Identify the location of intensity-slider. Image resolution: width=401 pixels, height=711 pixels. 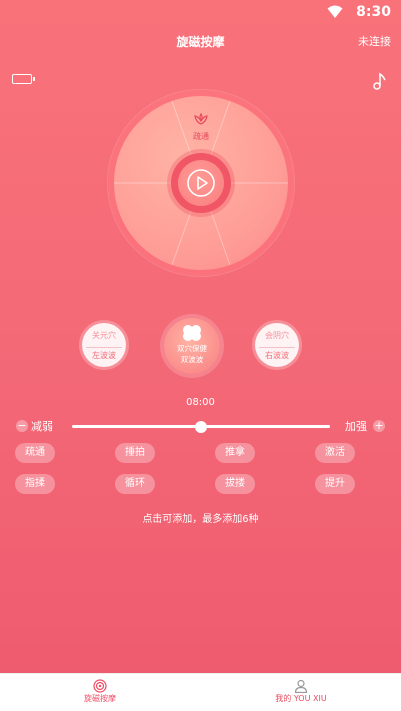
(201, 426).